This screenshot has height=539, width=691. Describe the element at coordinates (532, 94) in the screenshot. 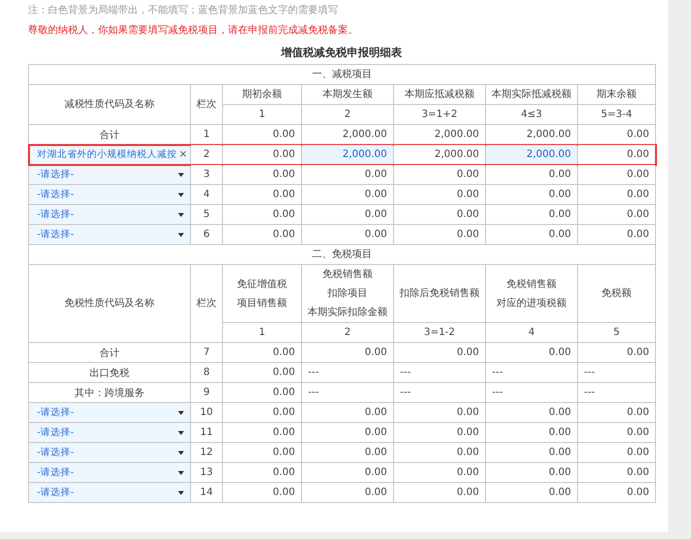

I see `column-header: 本期实际抵减税额` at that location.